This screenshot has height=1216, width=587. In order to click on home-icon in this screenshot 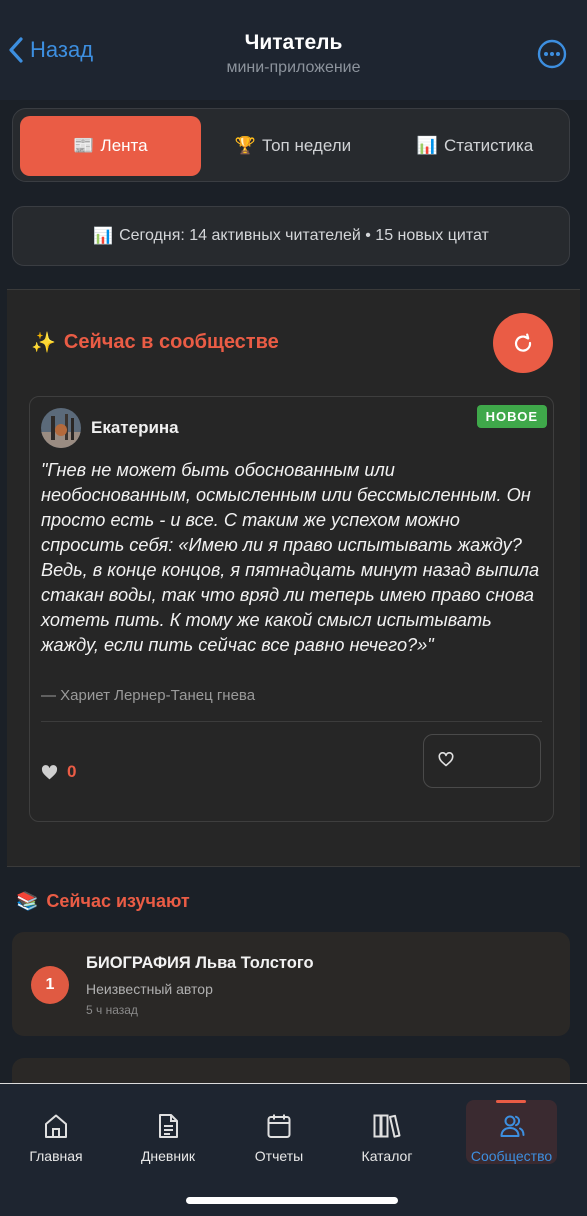, I will do `click(56, 1126)`.